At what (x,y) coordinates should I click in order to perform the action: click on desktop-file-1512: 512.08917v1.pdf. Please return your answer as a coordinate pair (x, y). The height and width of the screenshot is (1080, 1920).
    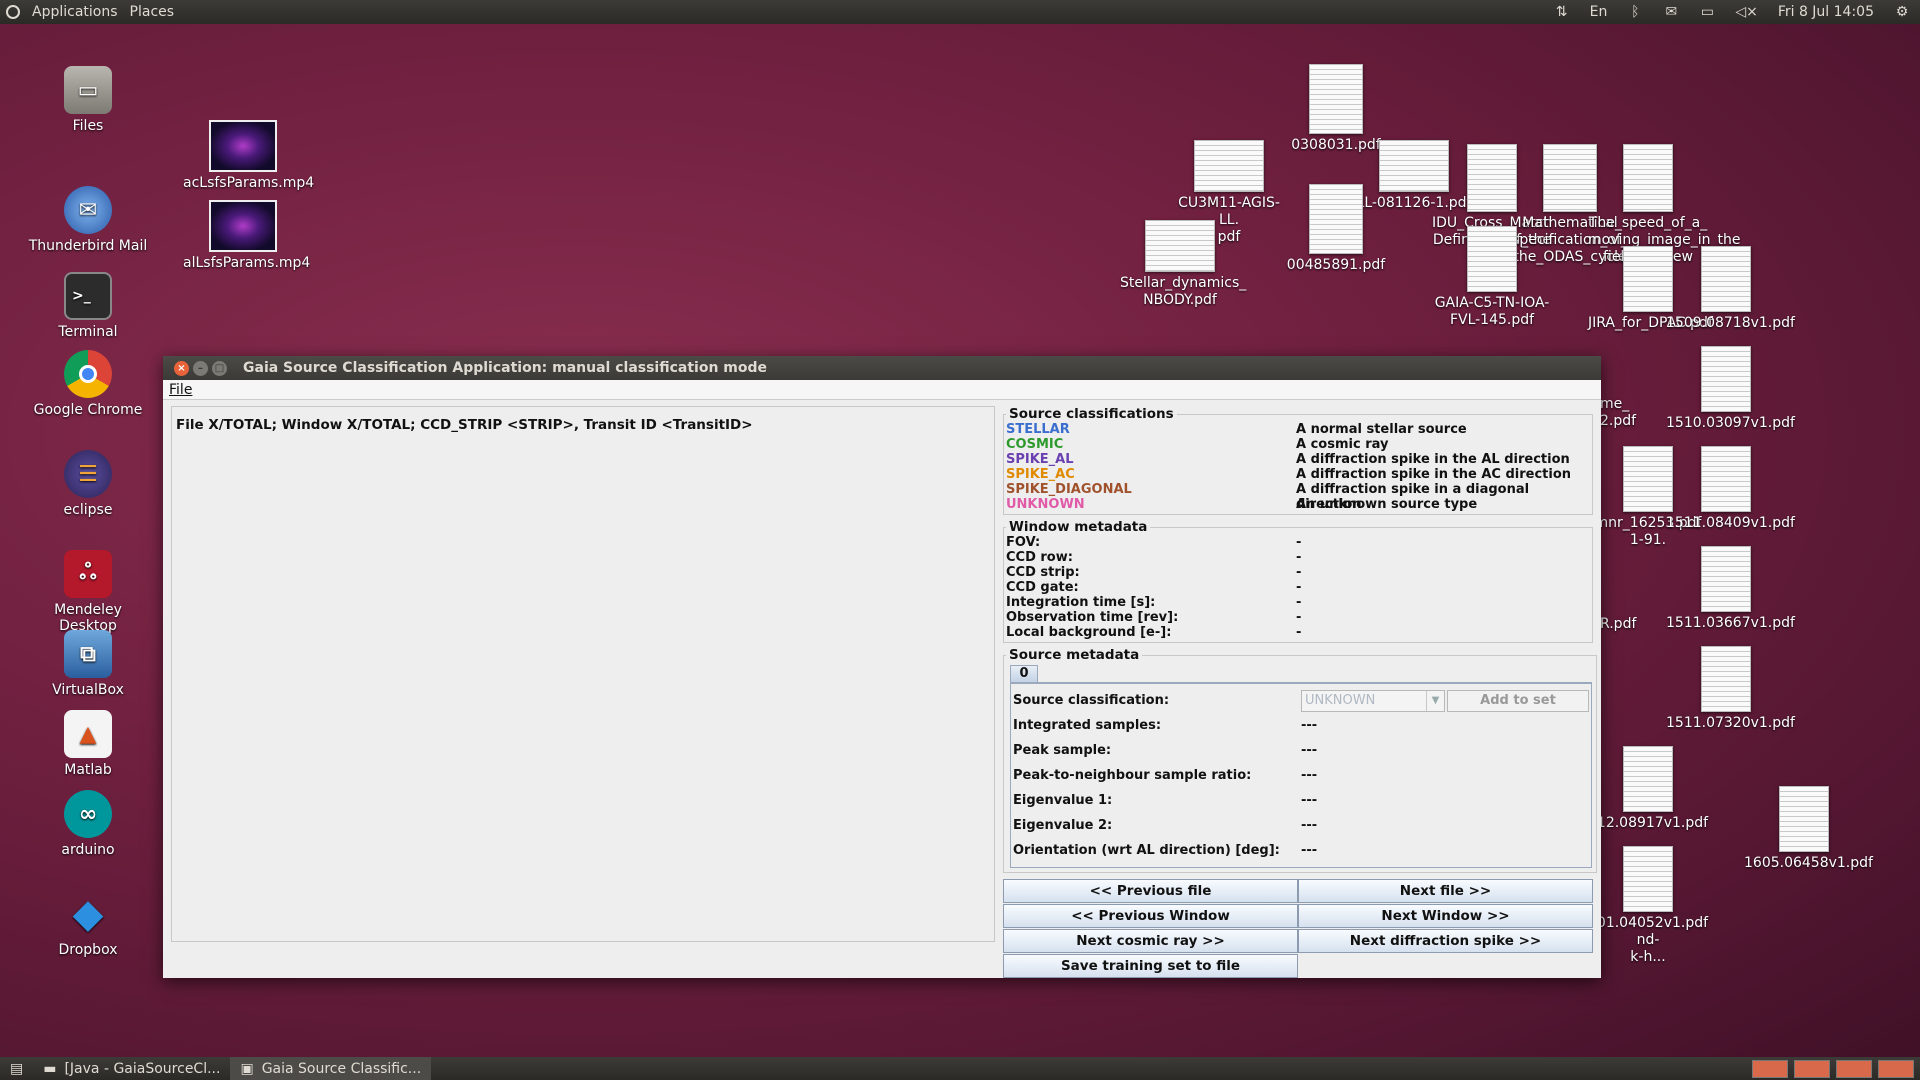
    Looking at the image, I should click on (1648, 789).